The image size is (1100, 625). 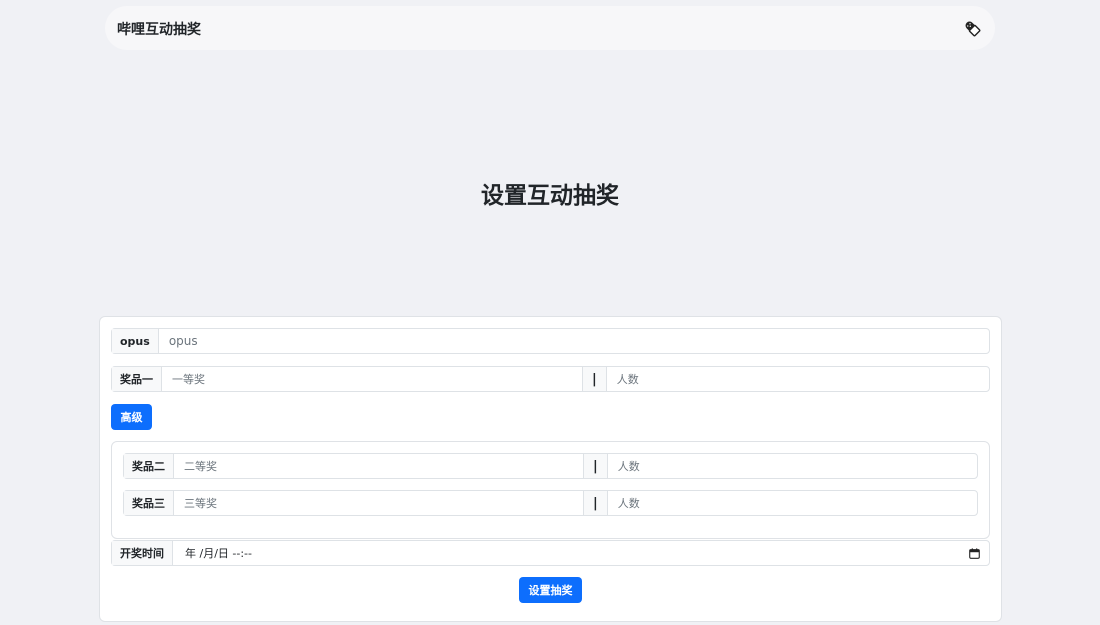 I want to click on draw-time-input-group: 开奖时间 年 /月/日 --:--, so click(x=550, y=553).